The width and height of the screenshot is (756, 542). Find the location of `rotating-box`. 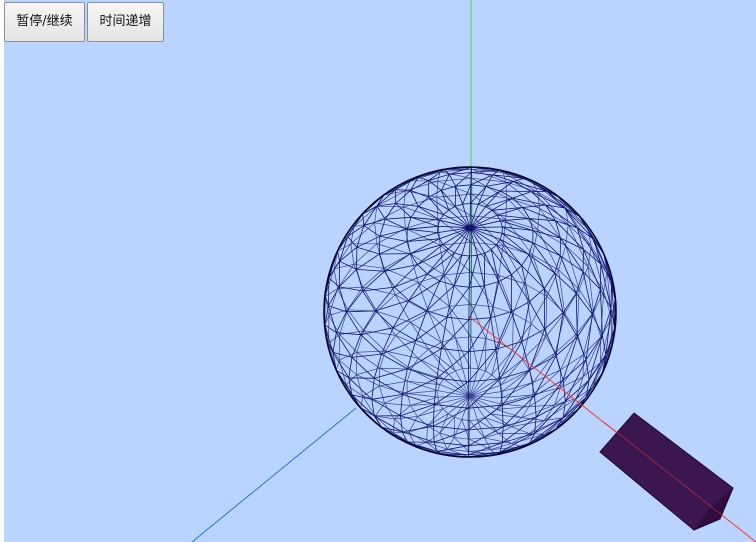

rotating-box is located at coordinates (677, 477).